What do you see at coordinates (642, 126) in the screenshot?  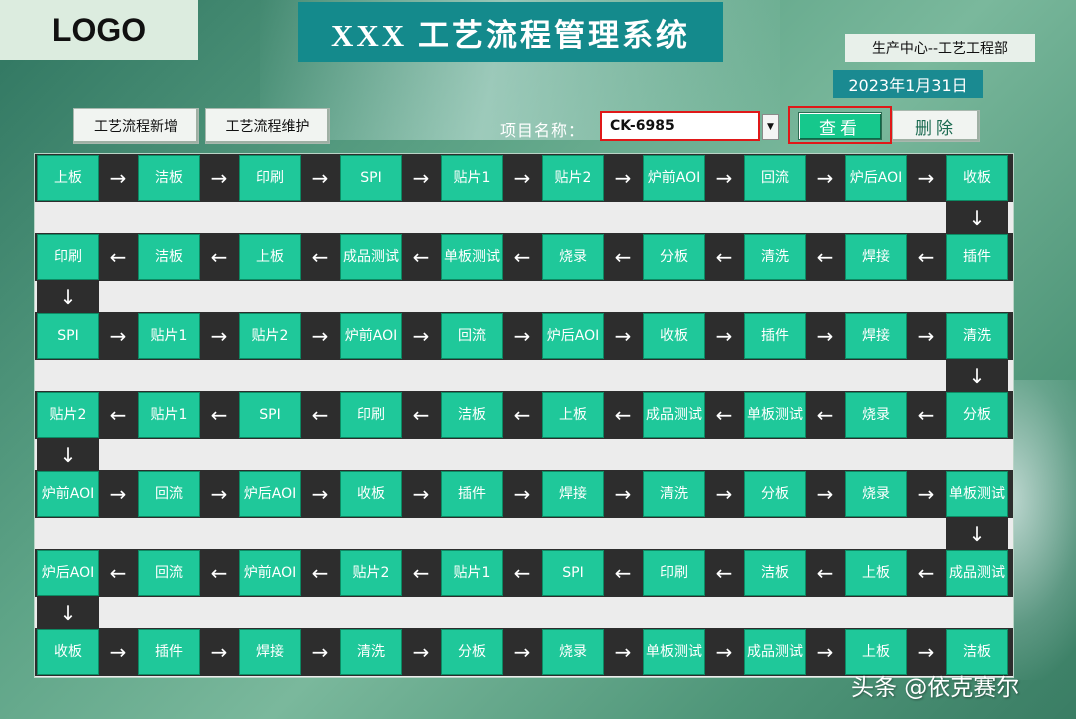 I see `project-name-value: CK-6985` at bounding box center [642, 126].